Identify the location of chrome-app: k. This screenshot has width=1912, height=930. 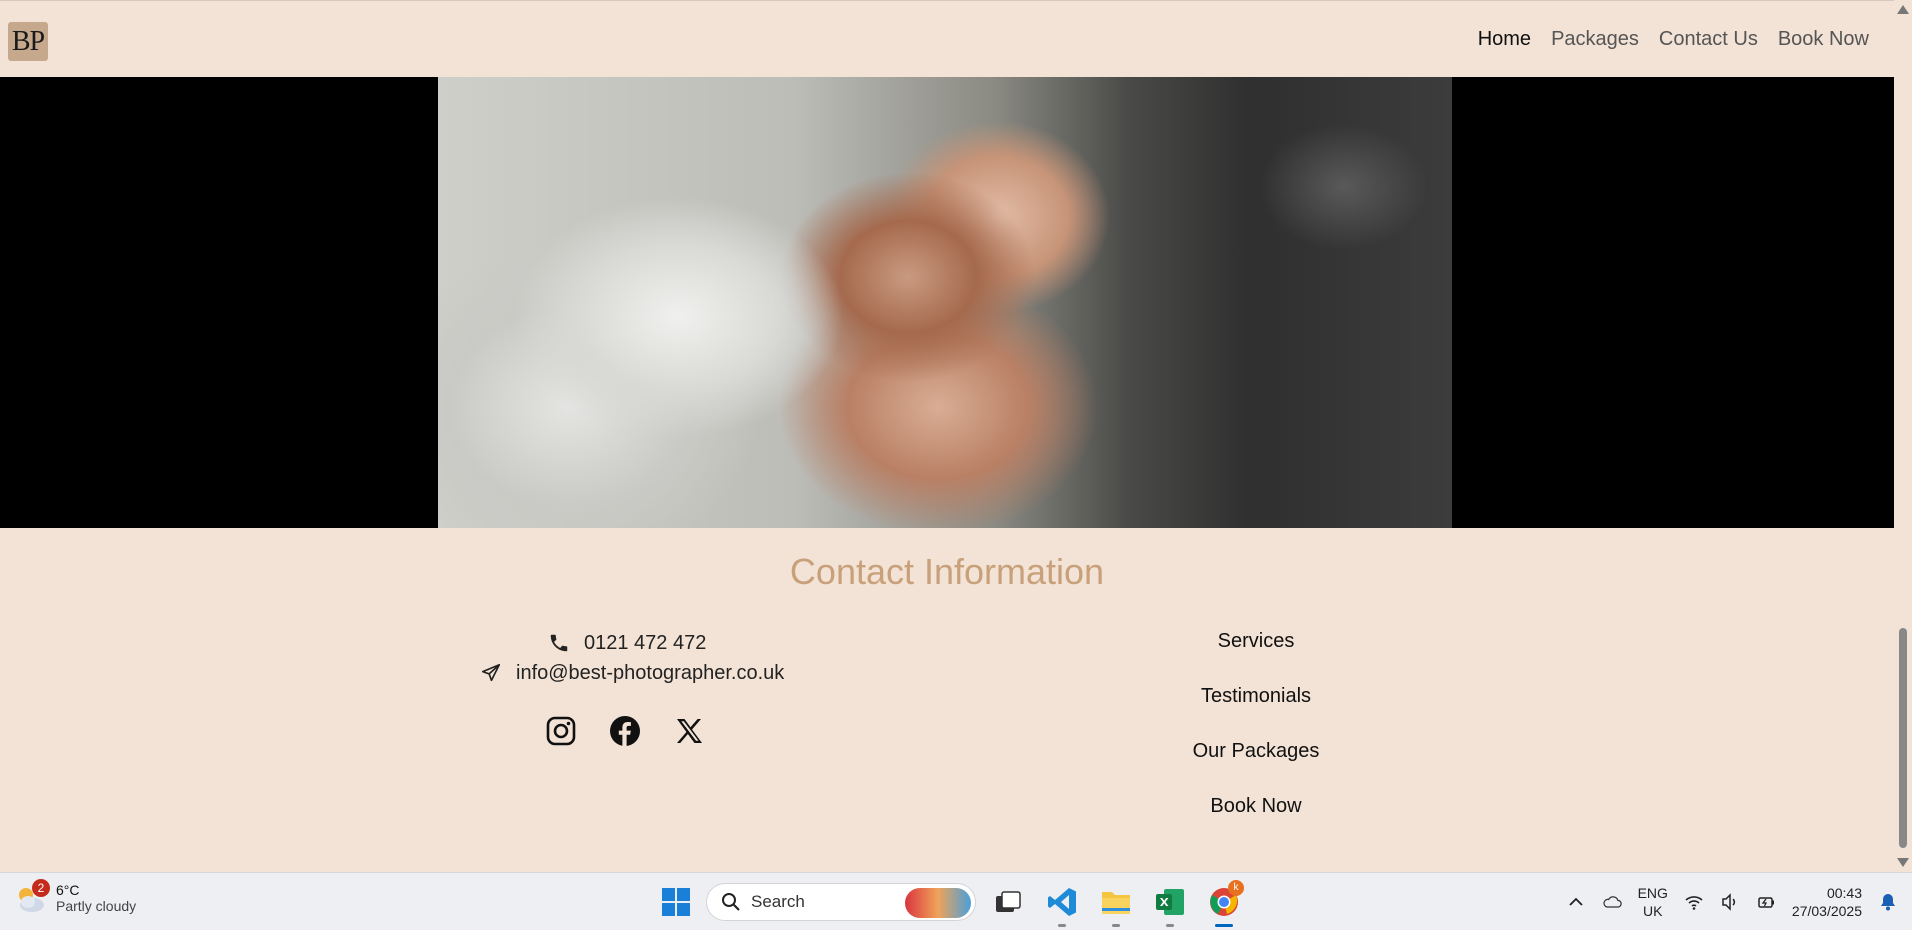
(1224, 903).